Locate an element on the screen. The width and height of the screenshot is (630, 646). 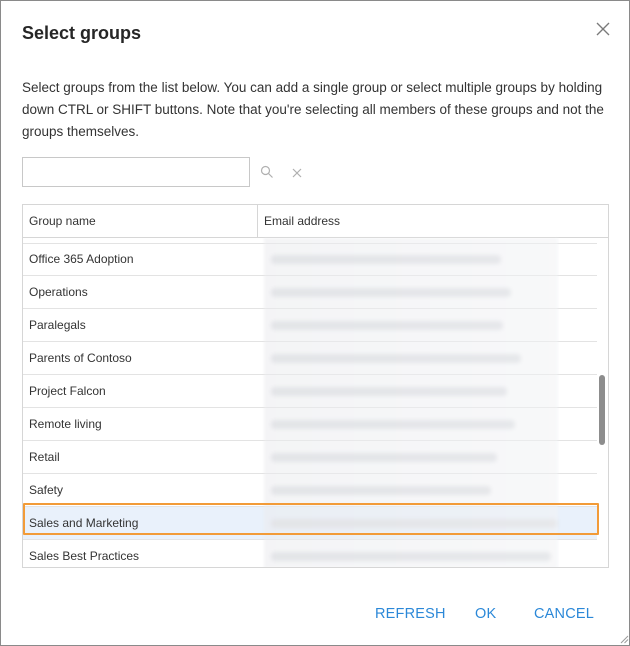
table-row: Sales and Marketing is located at coordinates (310, 523).